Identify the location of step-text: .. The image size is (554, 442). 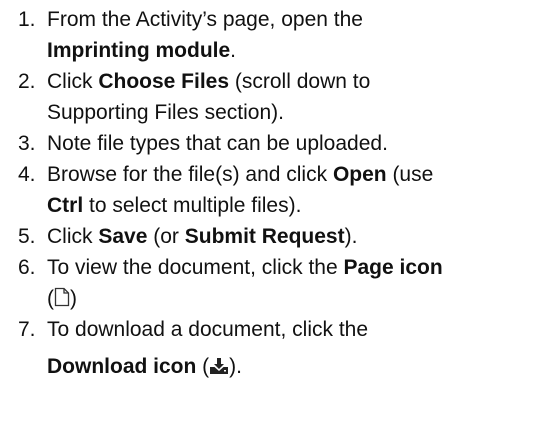
(233, 50).